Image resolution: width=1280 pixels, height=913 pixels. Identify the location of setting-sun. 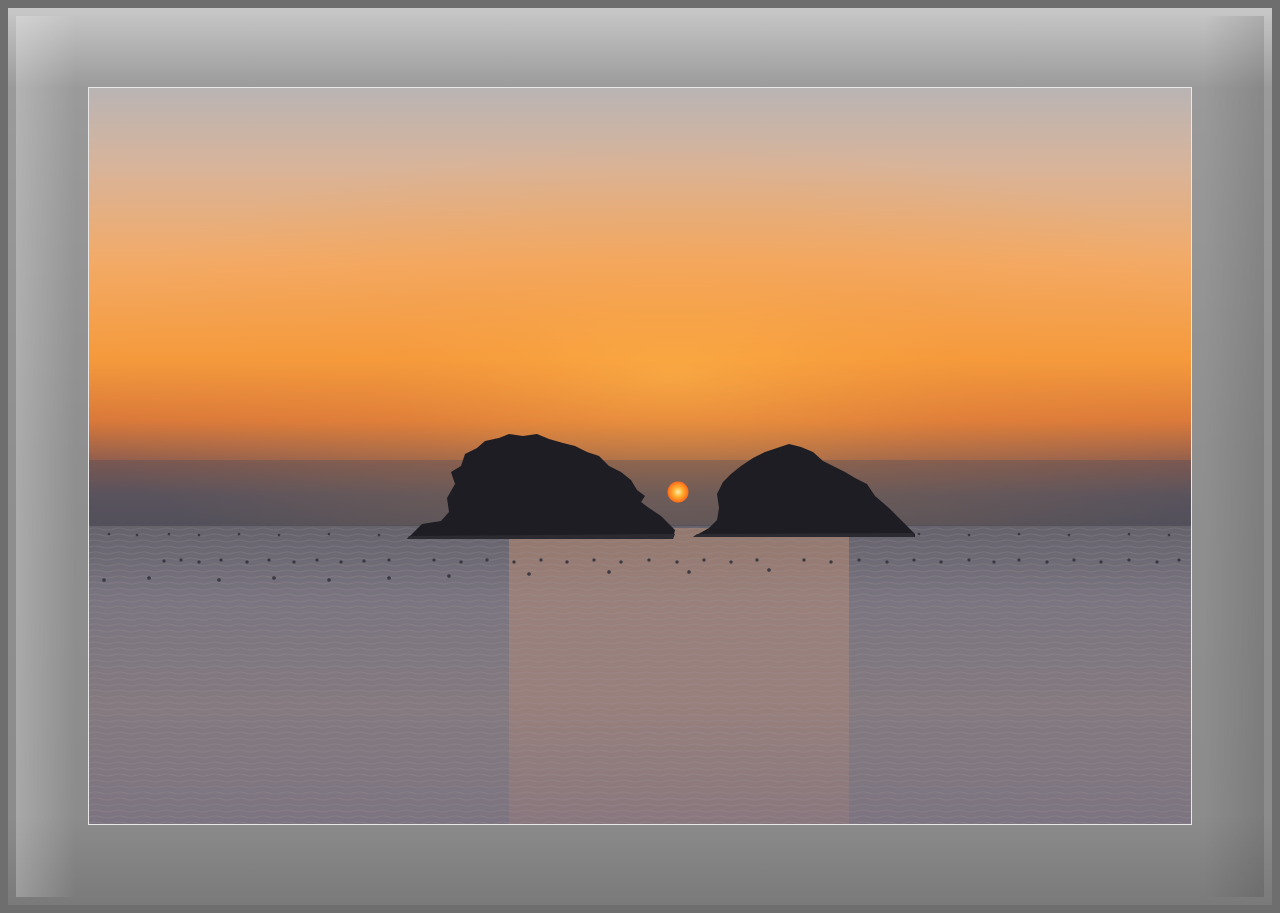
(678, 492).